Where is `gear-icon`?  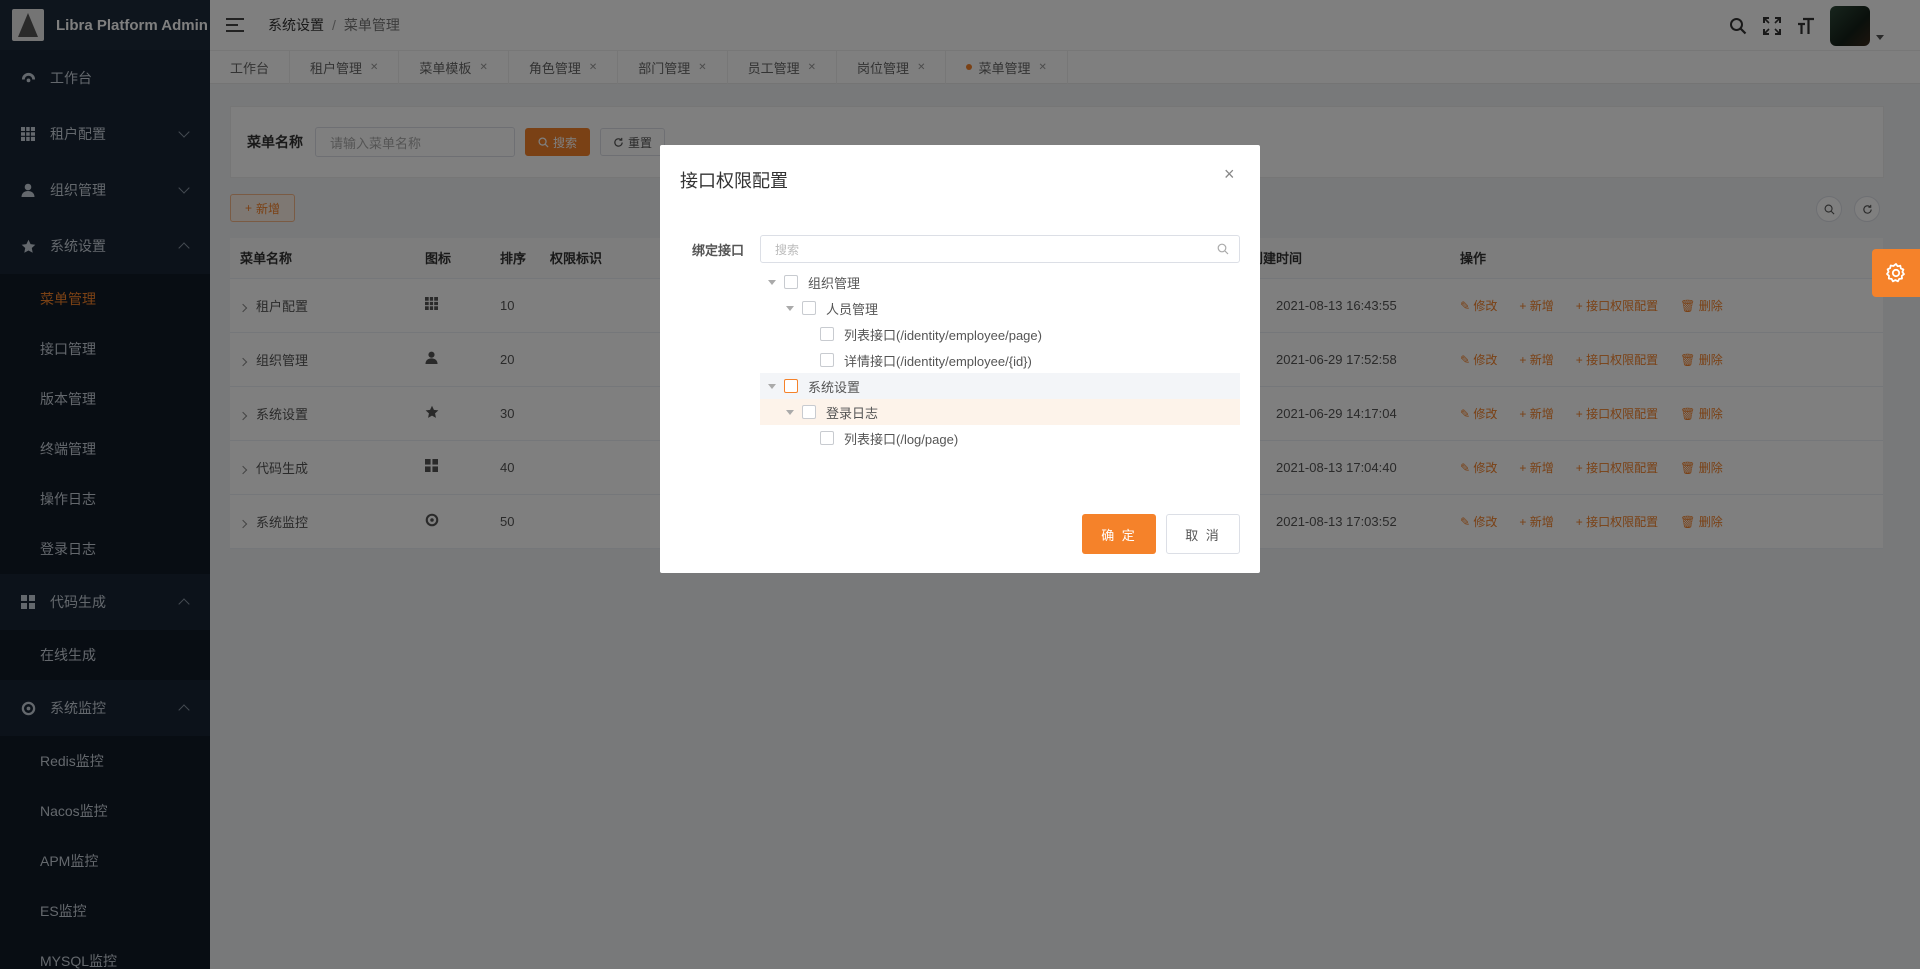 gear-icon is located at coordinates (1895, 273).